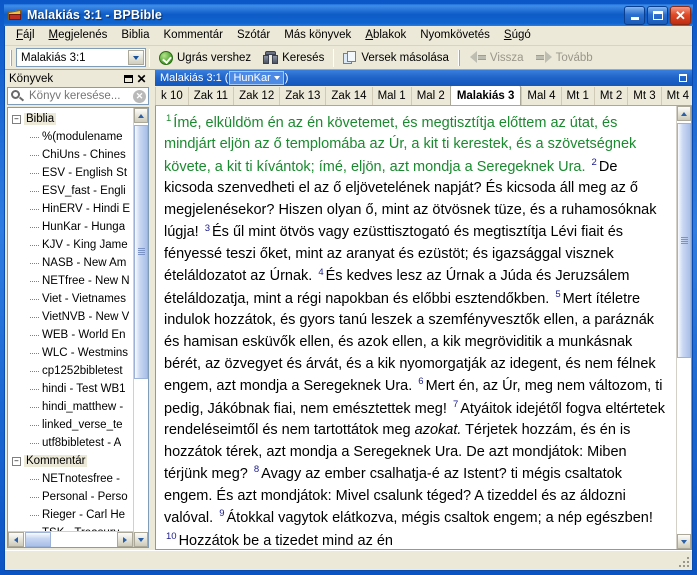  What do you see at coordinates (78, 263) in the screenshot?
I see `tree-item: NASB - New Am` at bounding box center [78, 263].